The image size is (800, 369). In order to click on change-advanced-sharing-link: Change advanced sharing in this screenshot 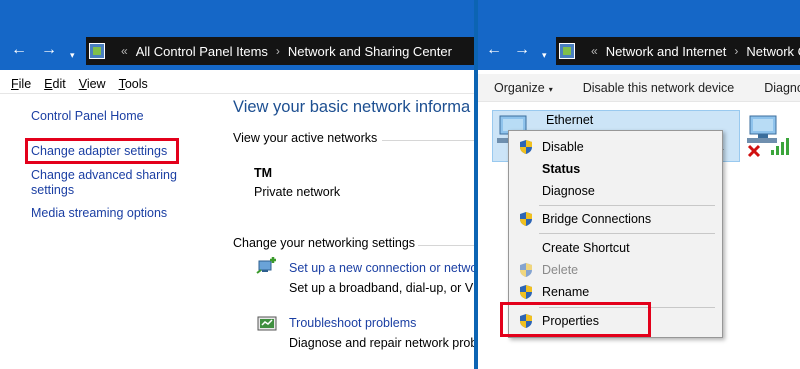, I will do `click(104, 175)`.